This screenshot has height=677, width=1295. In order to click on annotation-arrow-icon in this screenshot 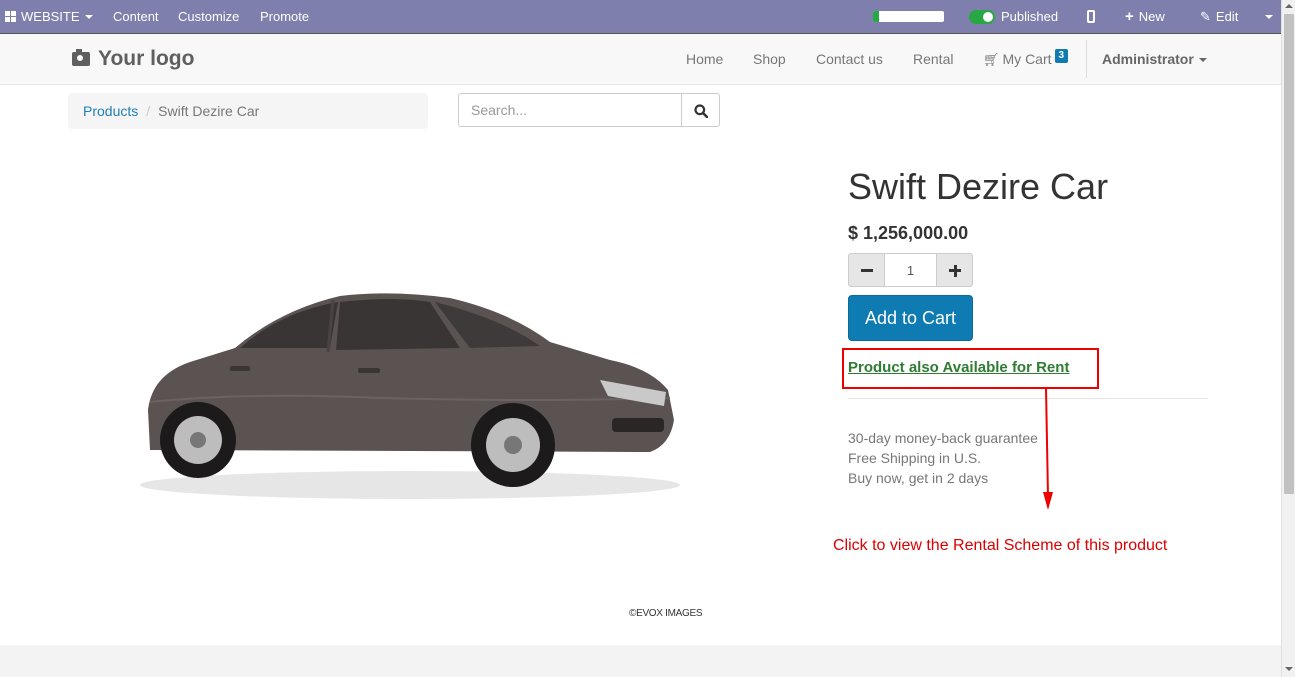, I will do `click(1048, 449)`.